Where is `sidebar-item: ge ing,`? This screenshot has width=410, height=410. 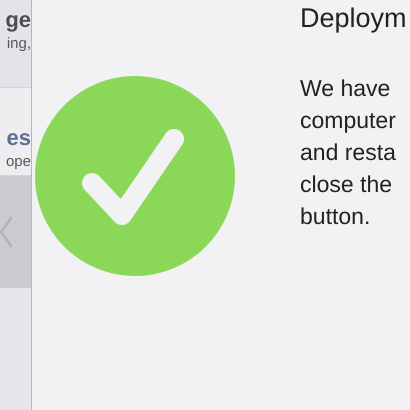
sidebar-item: ge ing, is located at coordinates (15, 44).